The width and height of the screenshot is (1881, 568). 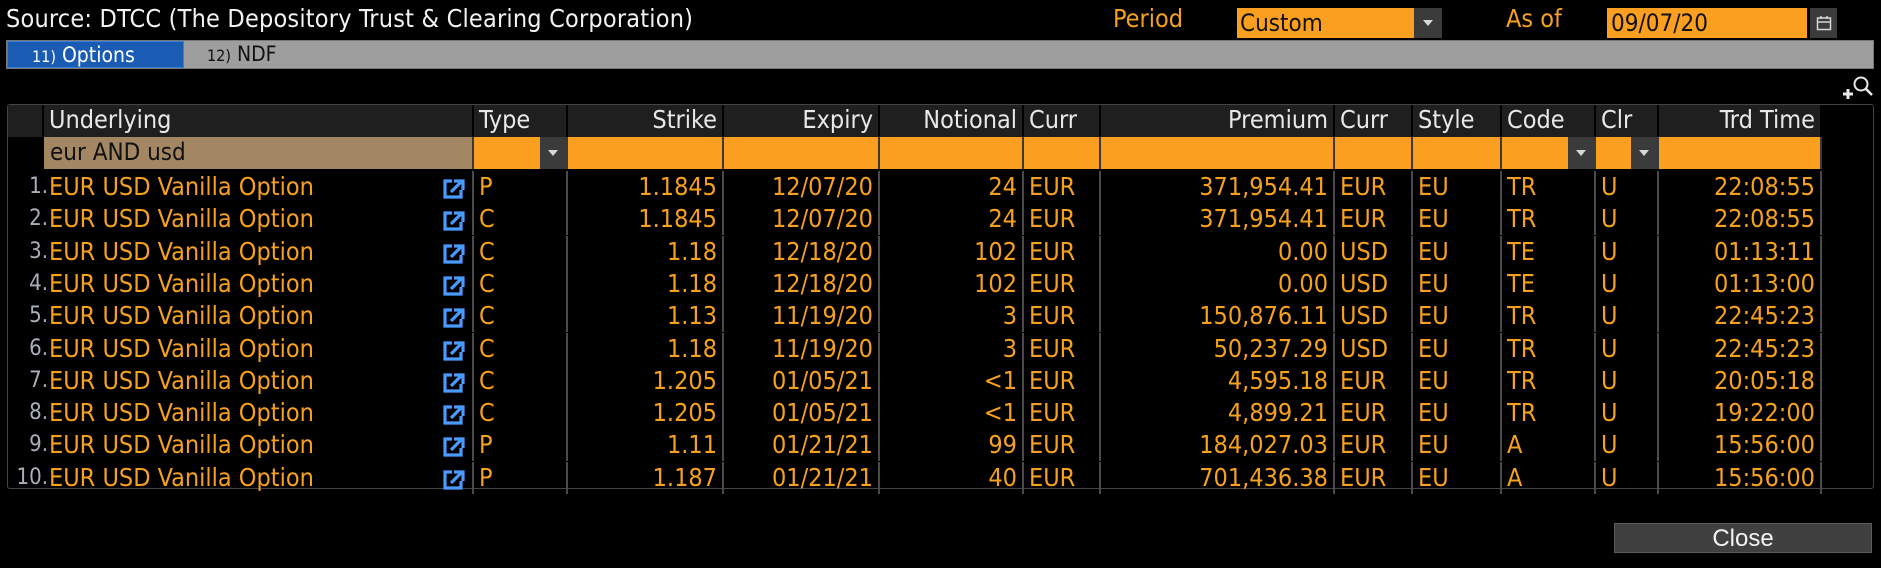 What do you see at coordinates (1740, 413) in the screenshot?
I see `cell-time: 19:22:00` at bounding box center [1740, 413].